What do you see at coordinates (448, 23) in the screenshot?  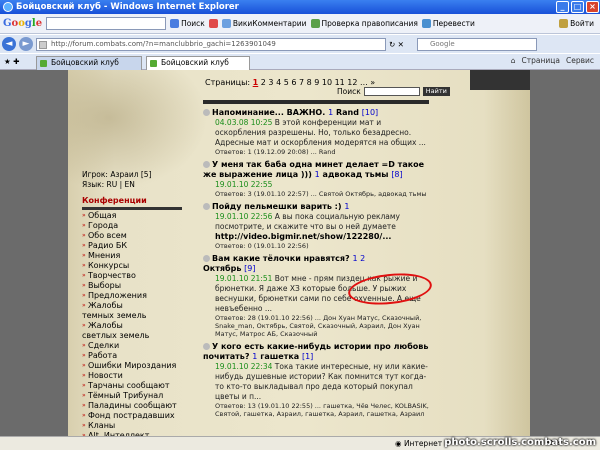 I see `translate-button: Перевести` at bounding box center [448, 23].